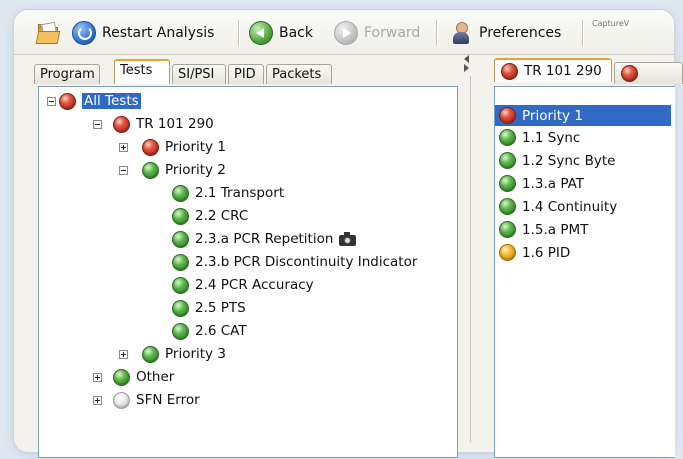  I want to click on panel-splitter, so click(470, 246).